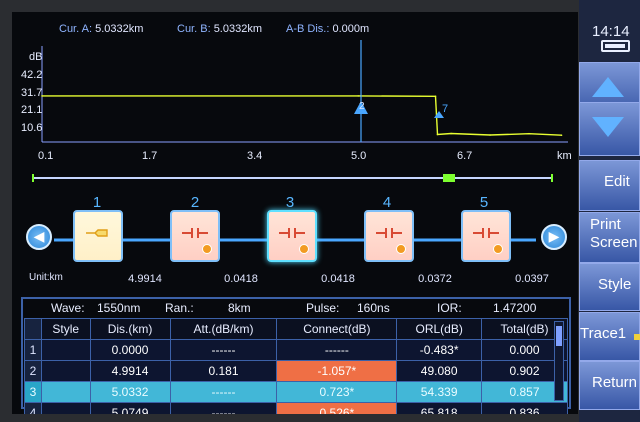  I want to click on row-attenuation: 0.181, so click(223, 371).